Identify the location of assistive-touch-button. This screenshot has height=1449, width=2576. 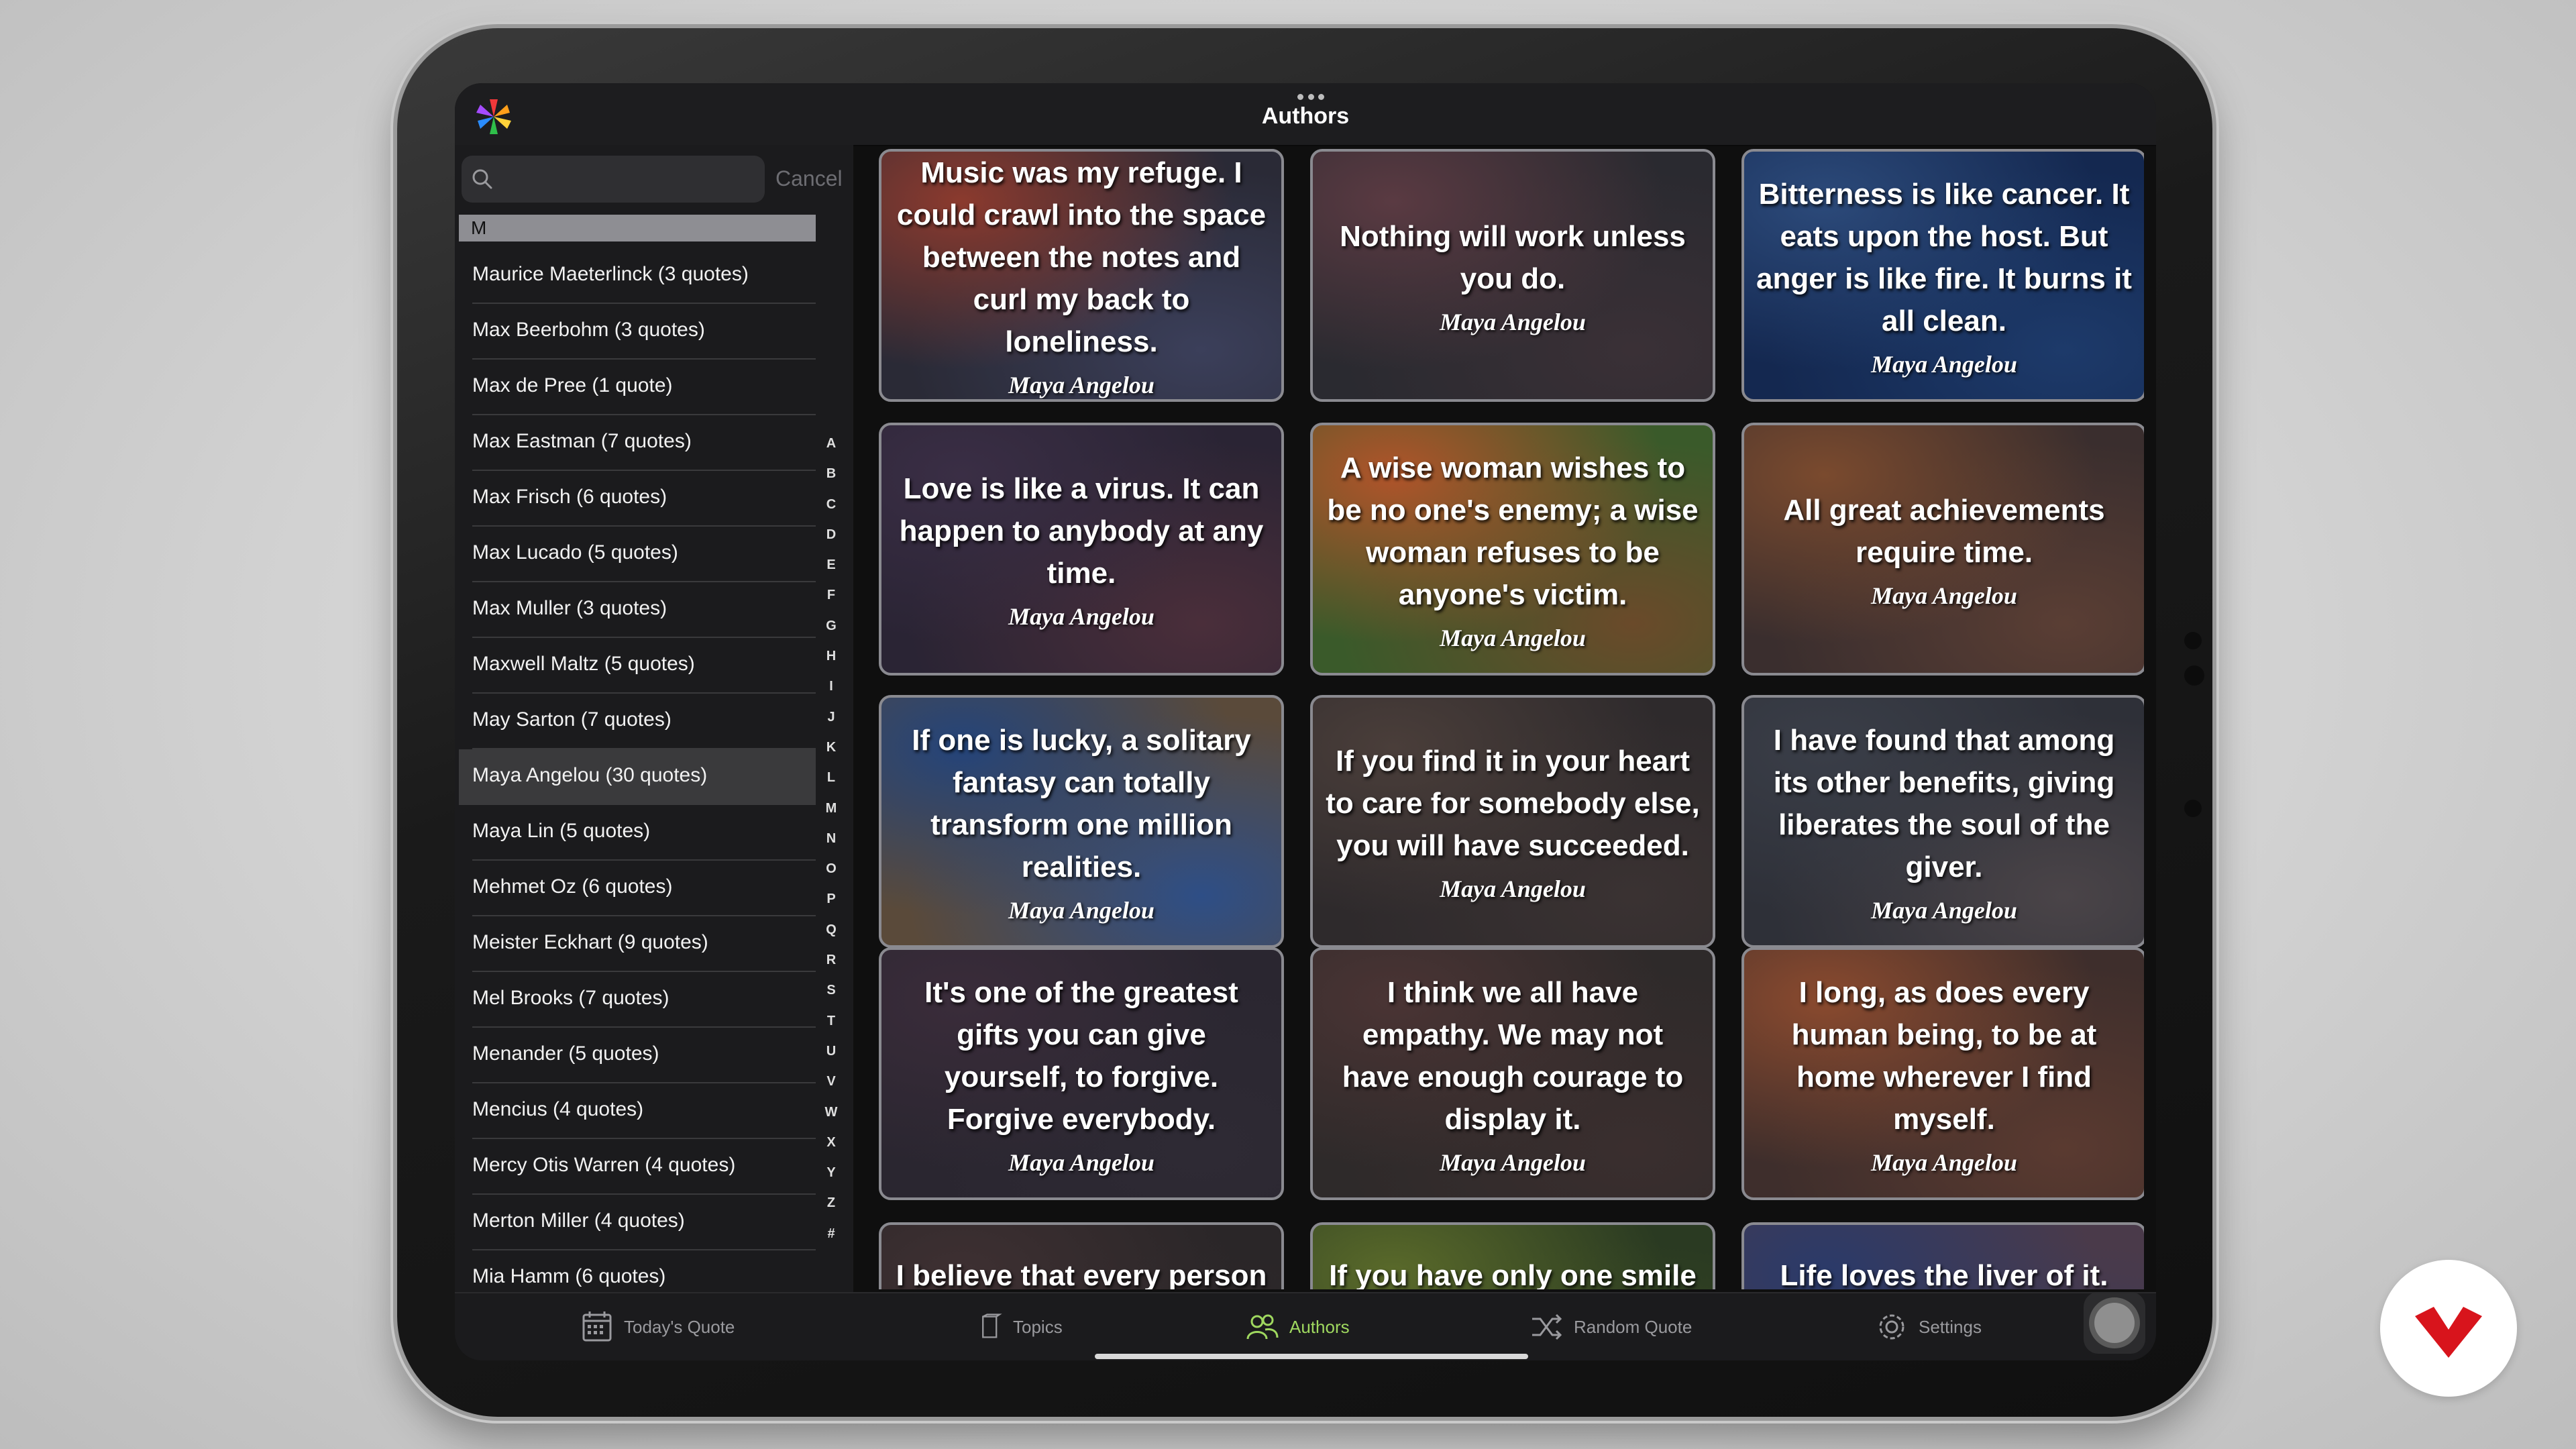
(2114, 1323).